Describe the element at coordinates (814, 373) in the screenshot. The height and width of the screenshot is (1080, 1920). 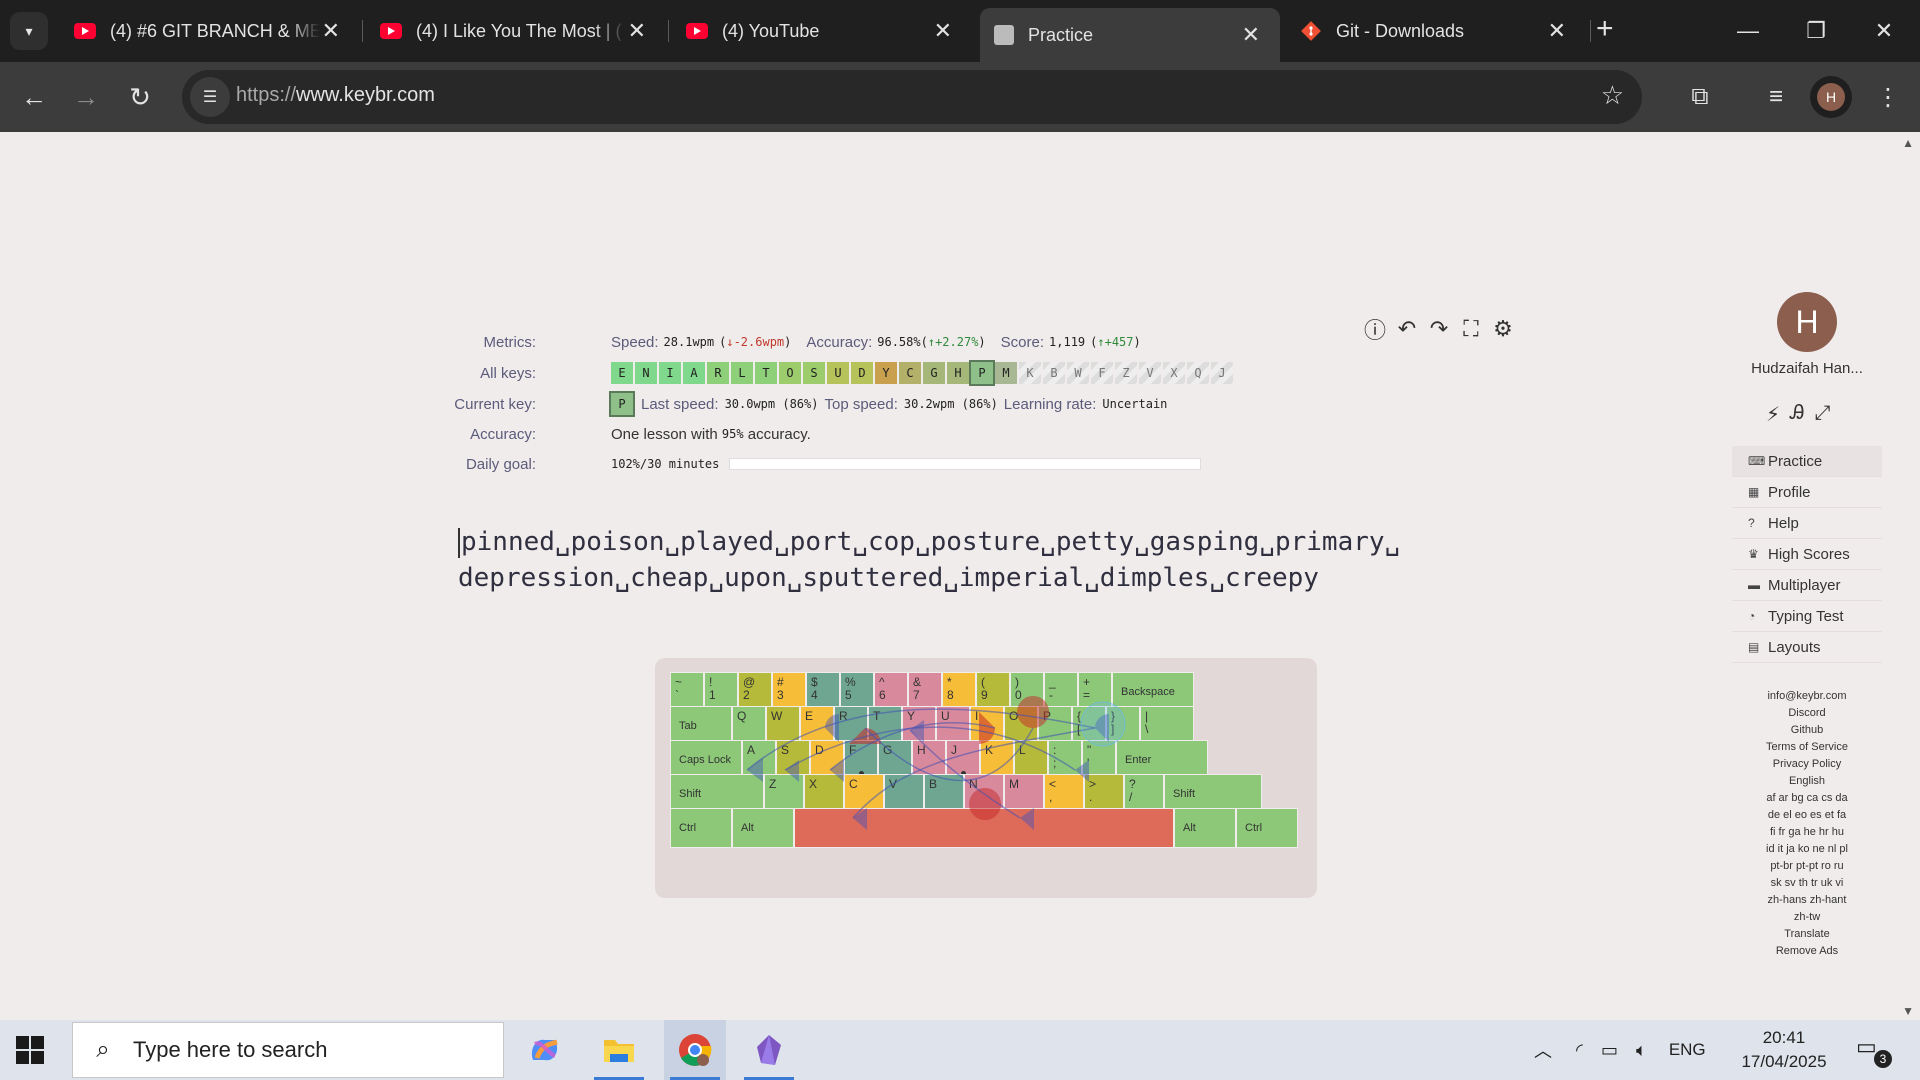
I see `key-chip-s: S` at that location.